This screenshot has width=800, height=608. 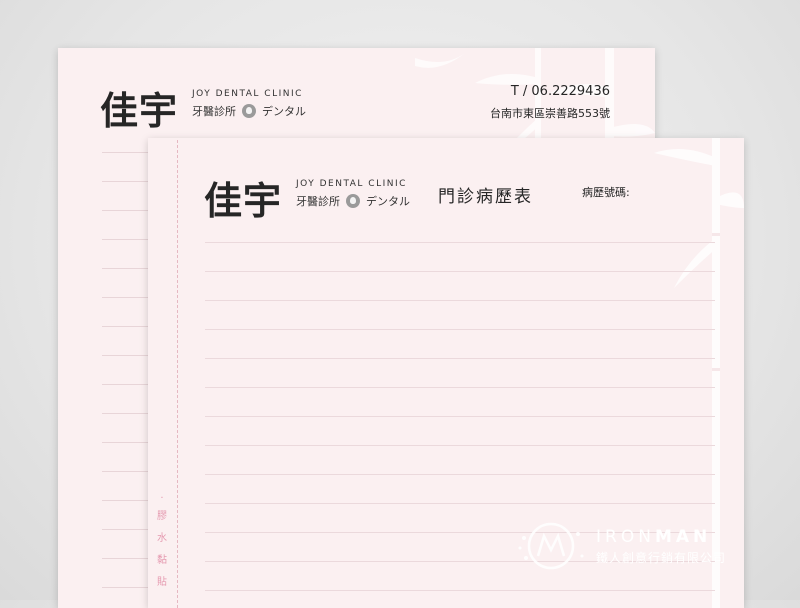 I want to click on stub-mark: 貼, so click(x=162, y=582).